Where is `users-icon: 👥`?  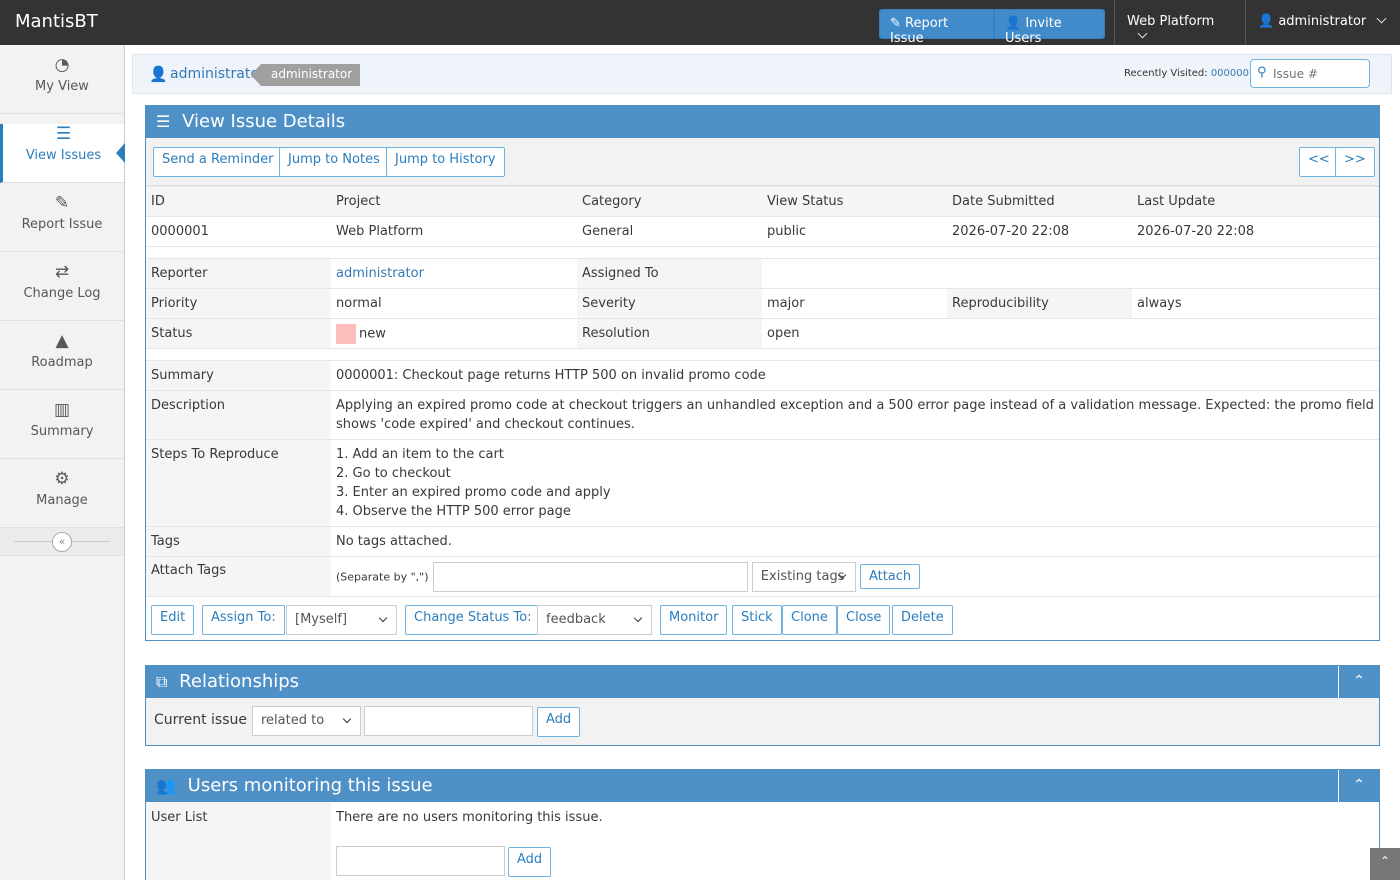
users-icon: 👥 is located at coordinates (166, 785).